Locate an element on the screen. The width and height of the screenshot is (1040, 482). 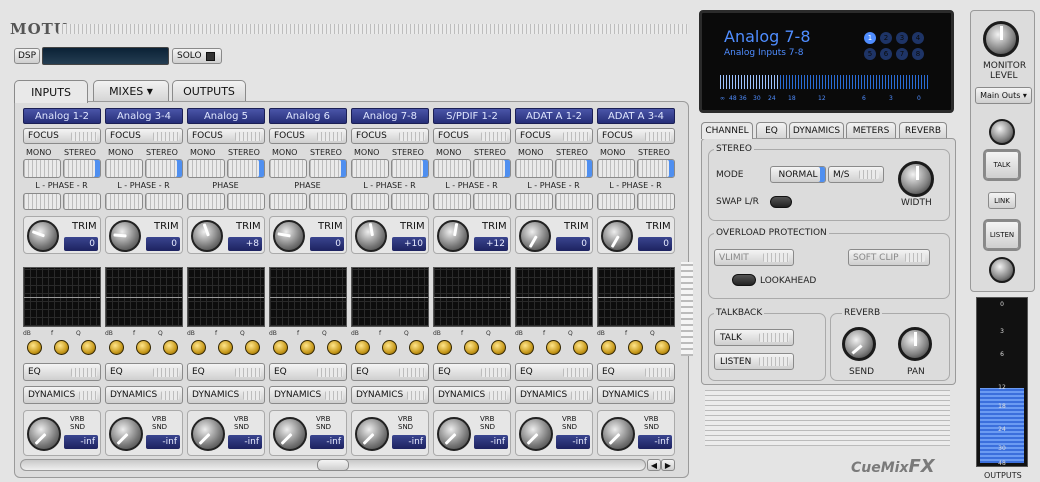
tab-outputs: OUTPUTS is located at coordinates (209, 90).